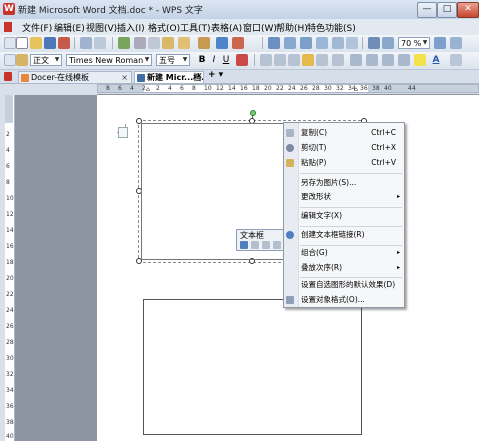 The height and width of the screenshot is (441, 479). I want to click on menu-item-shortcut: Ctrl+V, so click(383, 162).